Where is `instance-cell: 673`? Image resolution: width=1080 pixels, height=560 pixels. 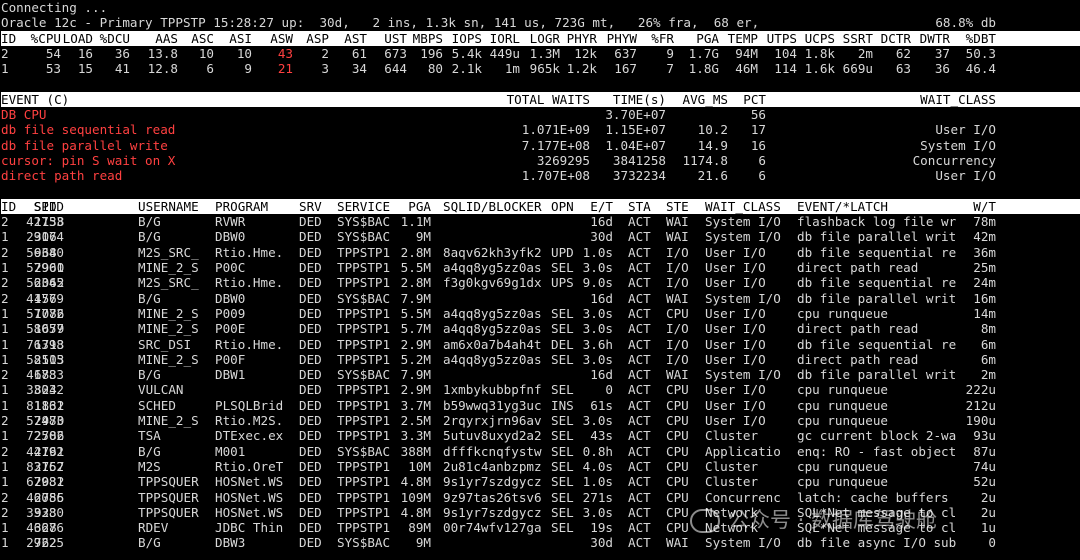
instance-cell: 673 is located at coordinates (395, 53).